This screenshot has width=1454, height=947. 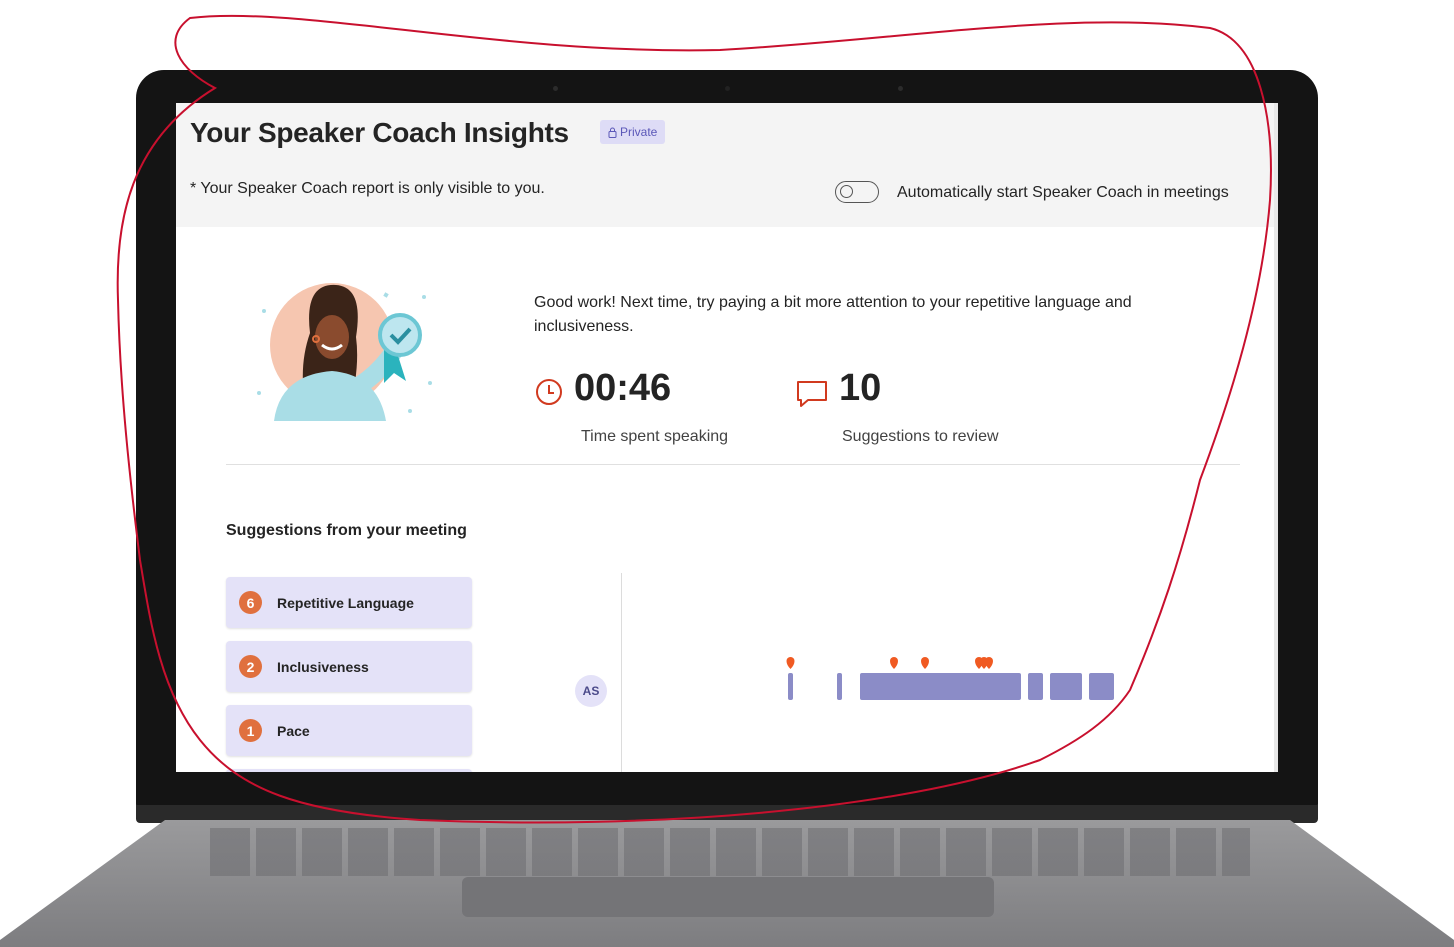 I want to click on lock-icon, so click(x=612, y=132).